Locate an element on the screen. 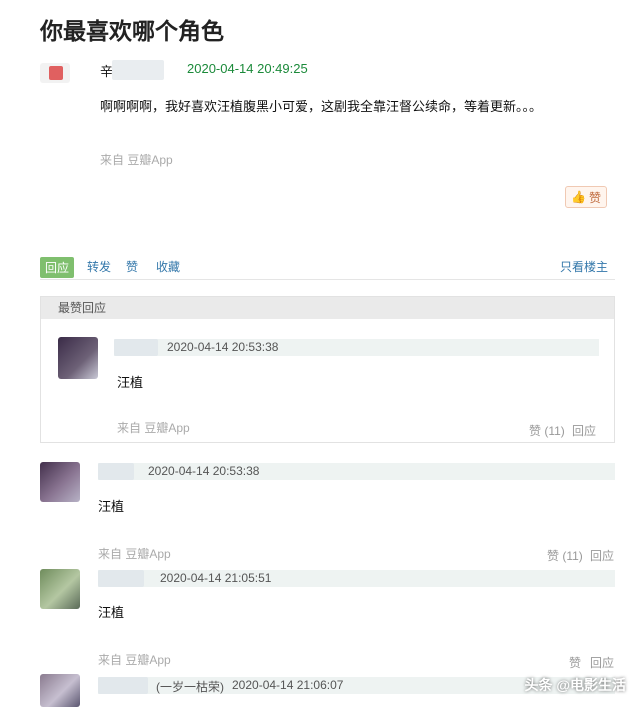  reply-likes: 赞 (11) is located at coordinates (565, 555).